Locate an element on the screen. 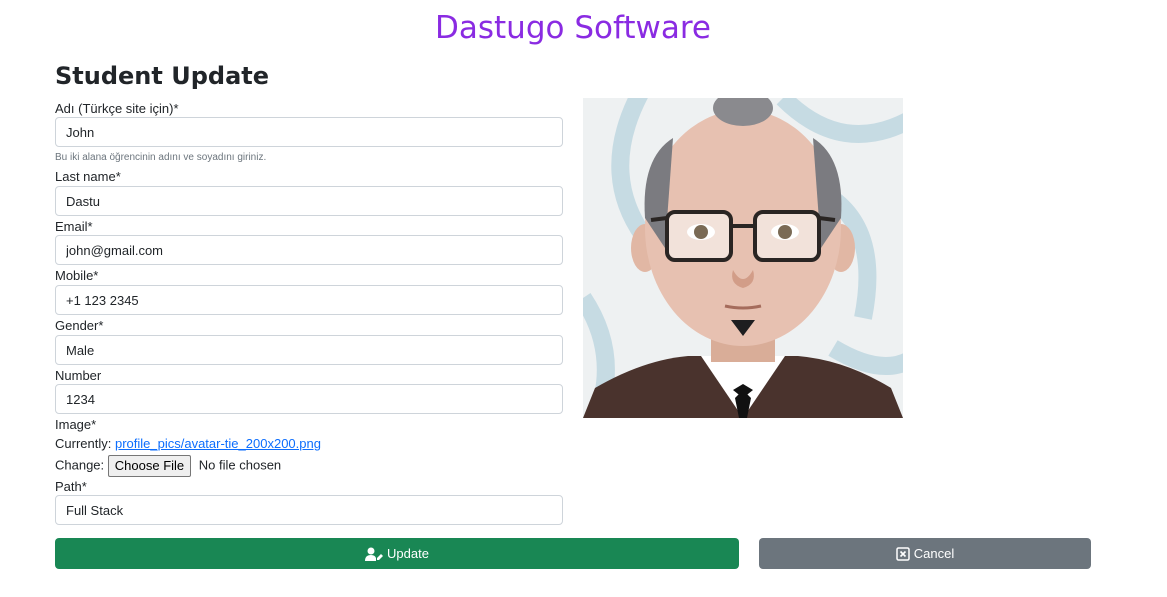 The image size is (1167, 597). choose-file-button: Choose File is located at coordinates (149, 466).